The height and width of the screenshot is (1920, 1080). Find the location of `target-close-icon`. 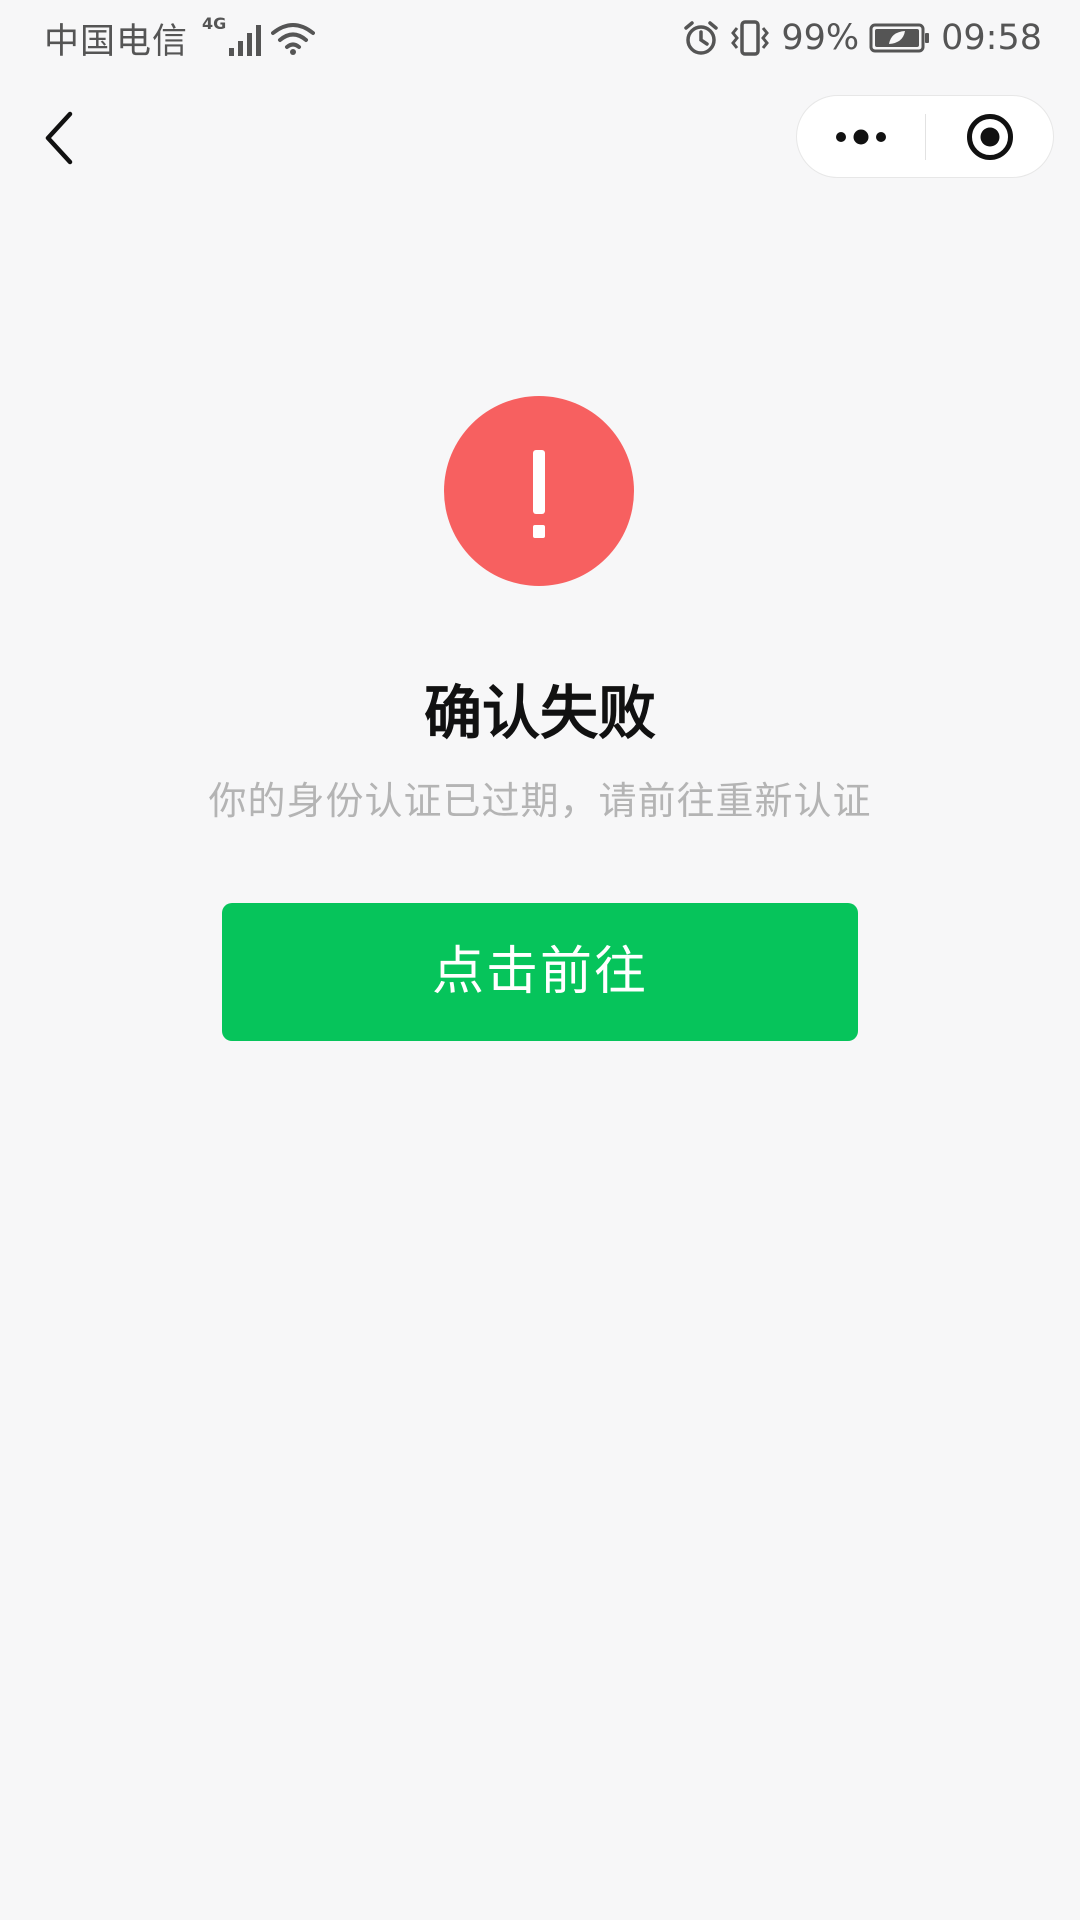

target-close-icon is located at coordinates (990, 136).